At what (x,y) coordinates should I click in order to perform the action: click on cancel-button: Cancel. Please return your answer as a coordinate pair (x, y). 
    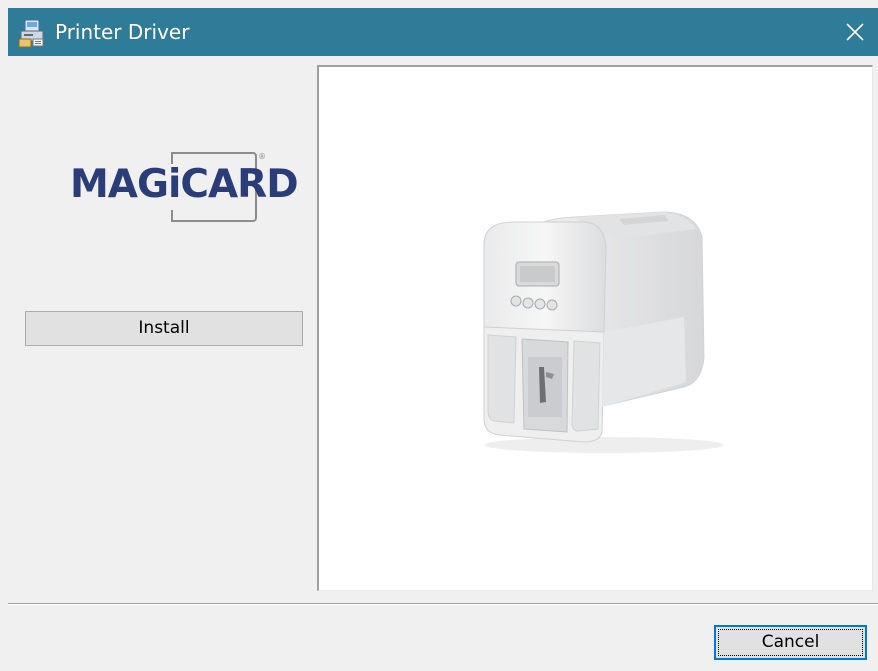
    Looking at the image, I should click on (790, 642).